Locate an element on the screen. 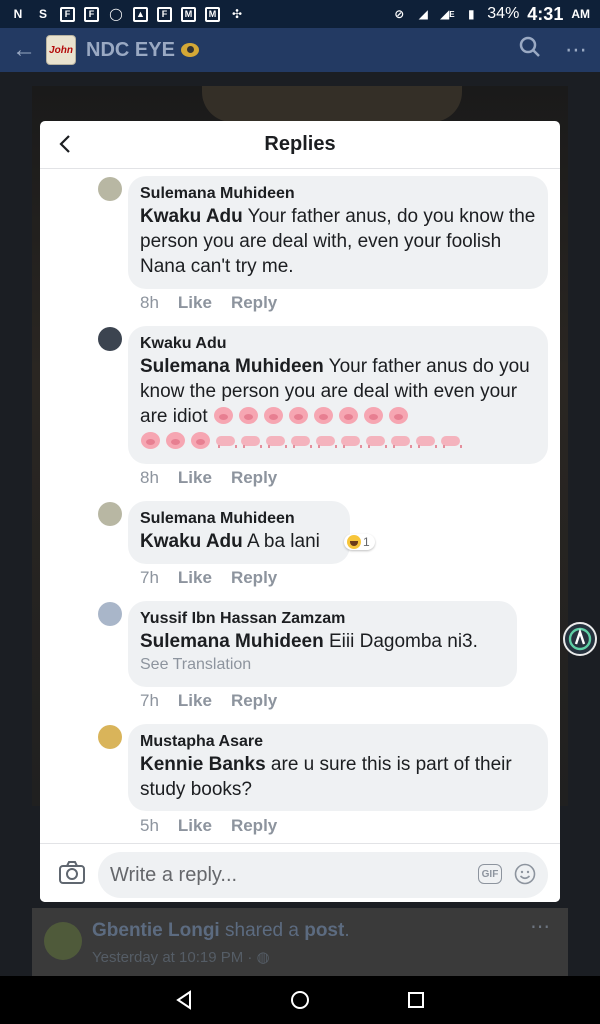  gif-icon: GIF is located at coordinates (490, 874).